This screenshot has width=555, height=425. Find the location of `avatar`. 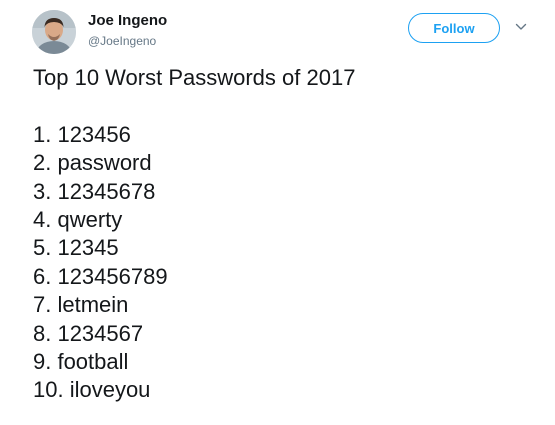

avatar is located at coordinates (54, 32).